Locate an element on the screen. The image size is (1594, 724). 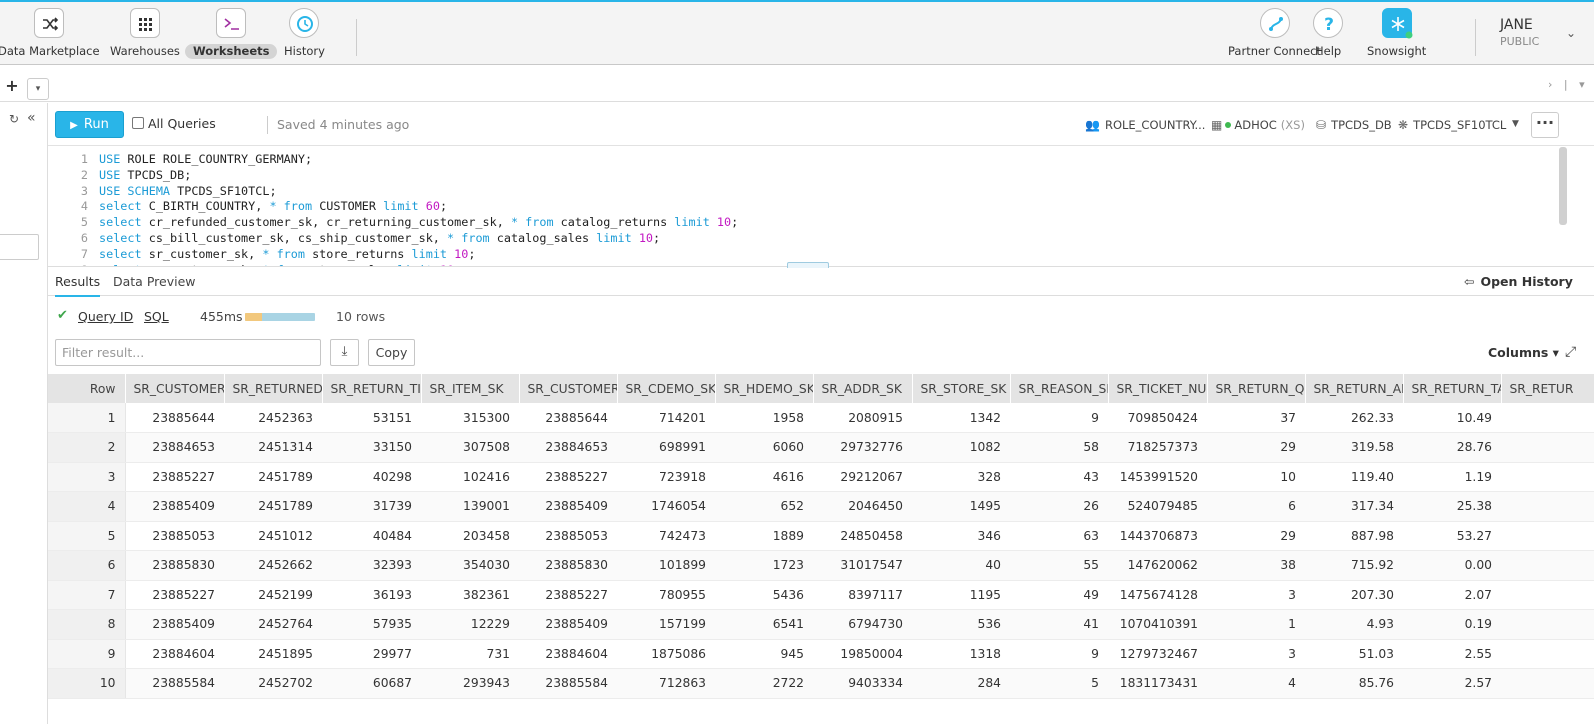
table-cell: 1342 is located at coordinates (961, 418).